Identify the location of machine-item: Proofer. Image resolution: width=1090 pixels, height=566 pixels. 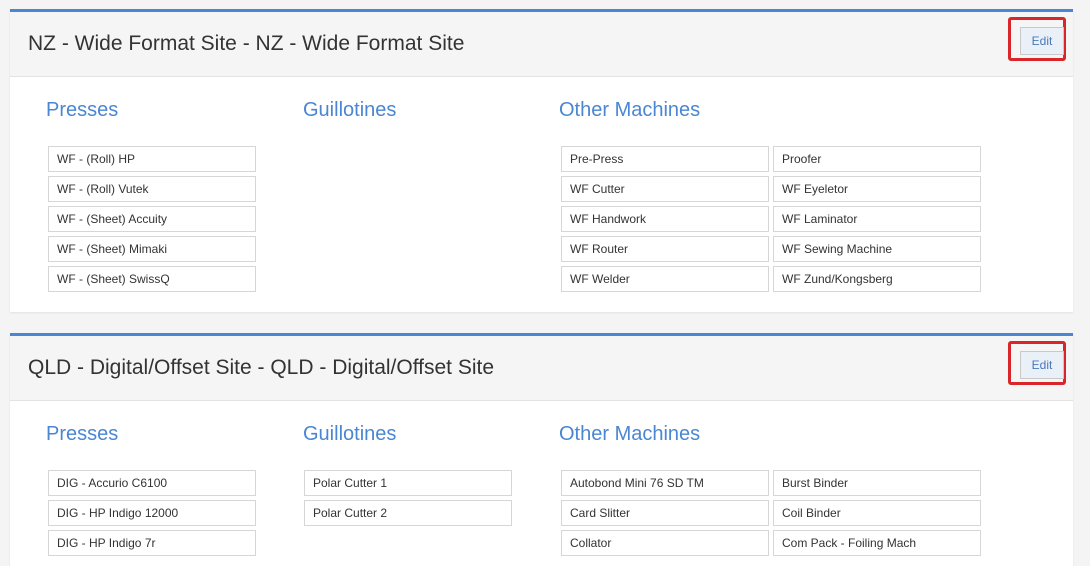
(877, 159).